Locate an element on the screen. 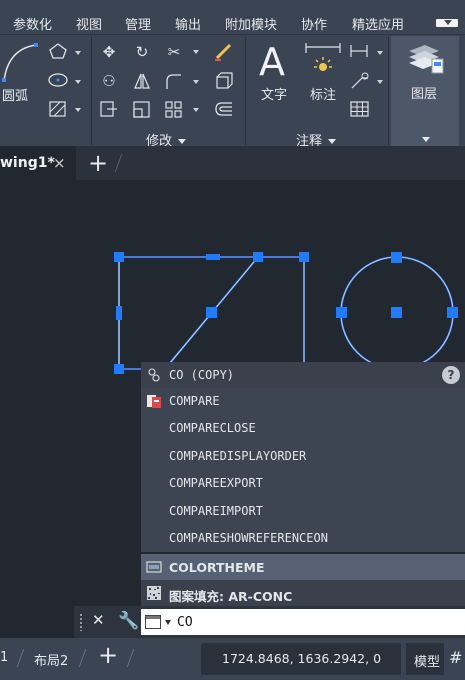  layers-panel-arrow is located at coordinates (426, 139).